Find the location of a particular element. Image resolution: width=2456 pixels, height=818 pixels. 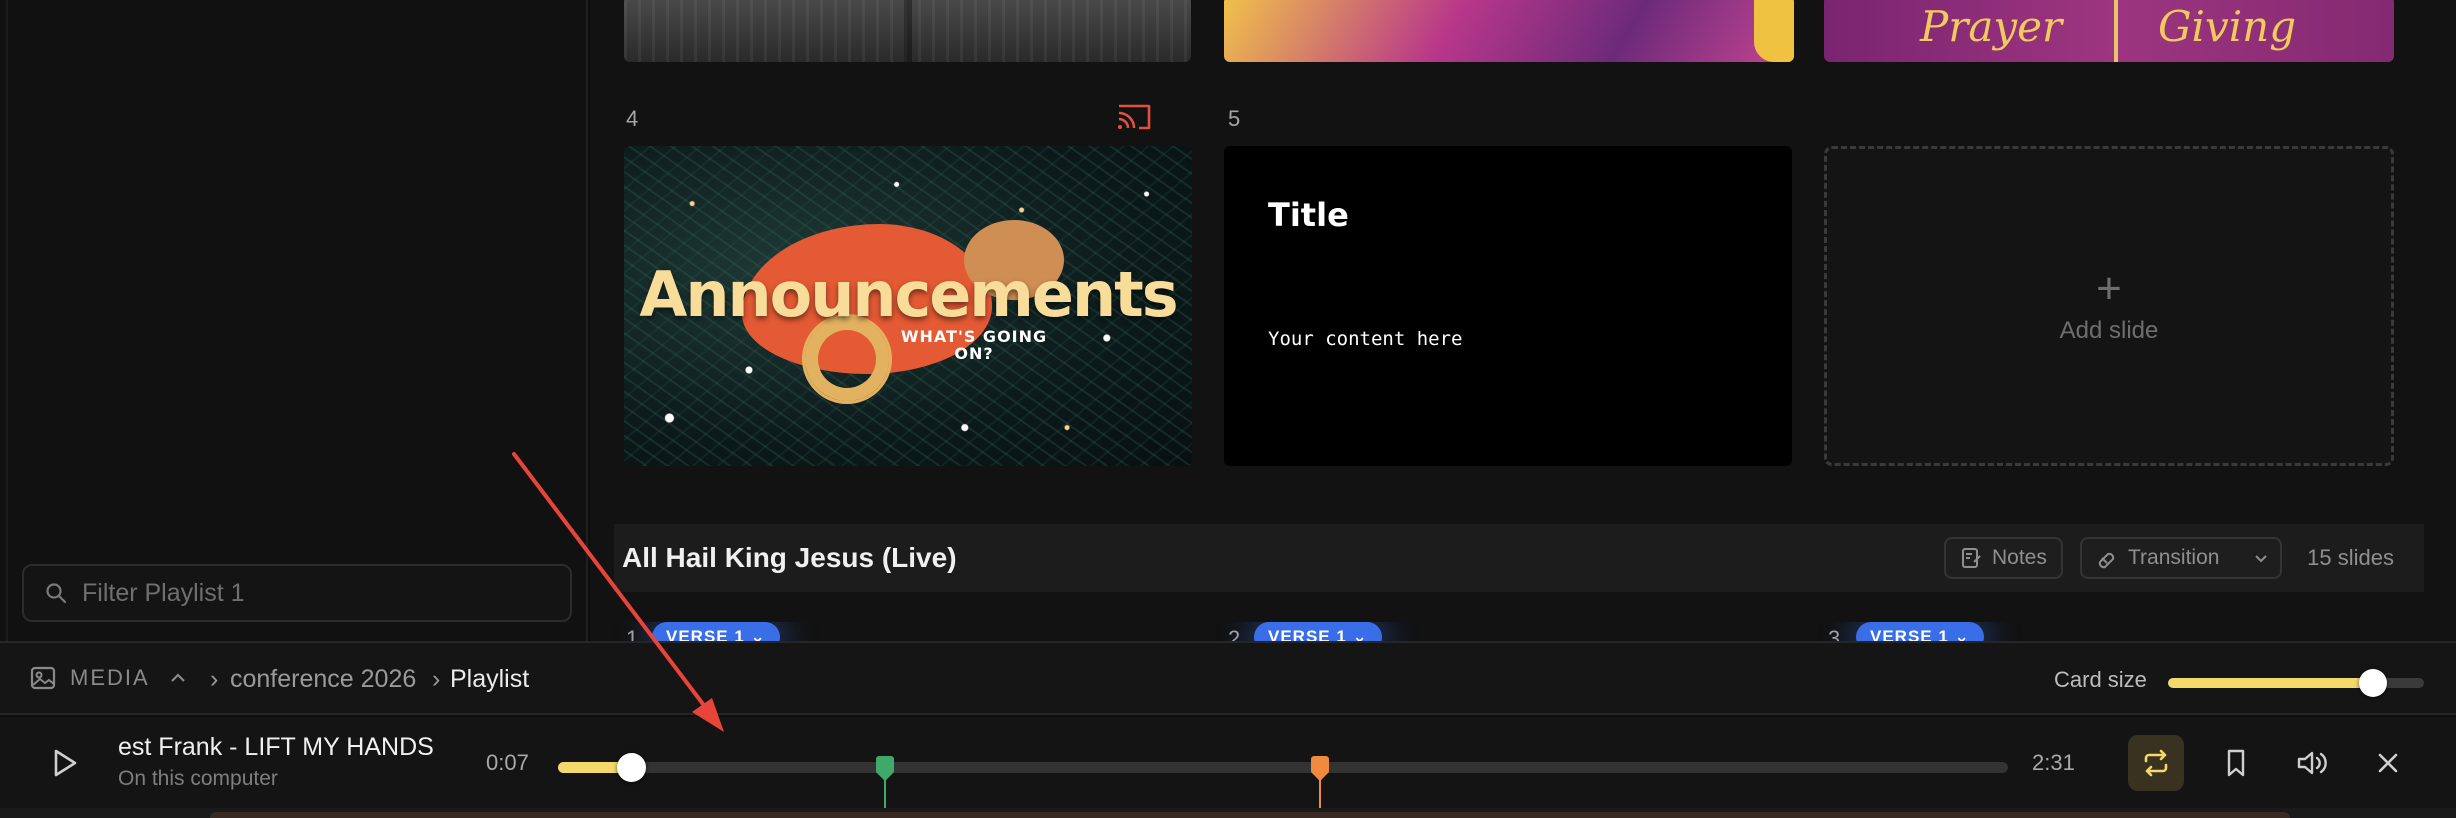

thumbnail-divider is located at coordinates (2116, 31).